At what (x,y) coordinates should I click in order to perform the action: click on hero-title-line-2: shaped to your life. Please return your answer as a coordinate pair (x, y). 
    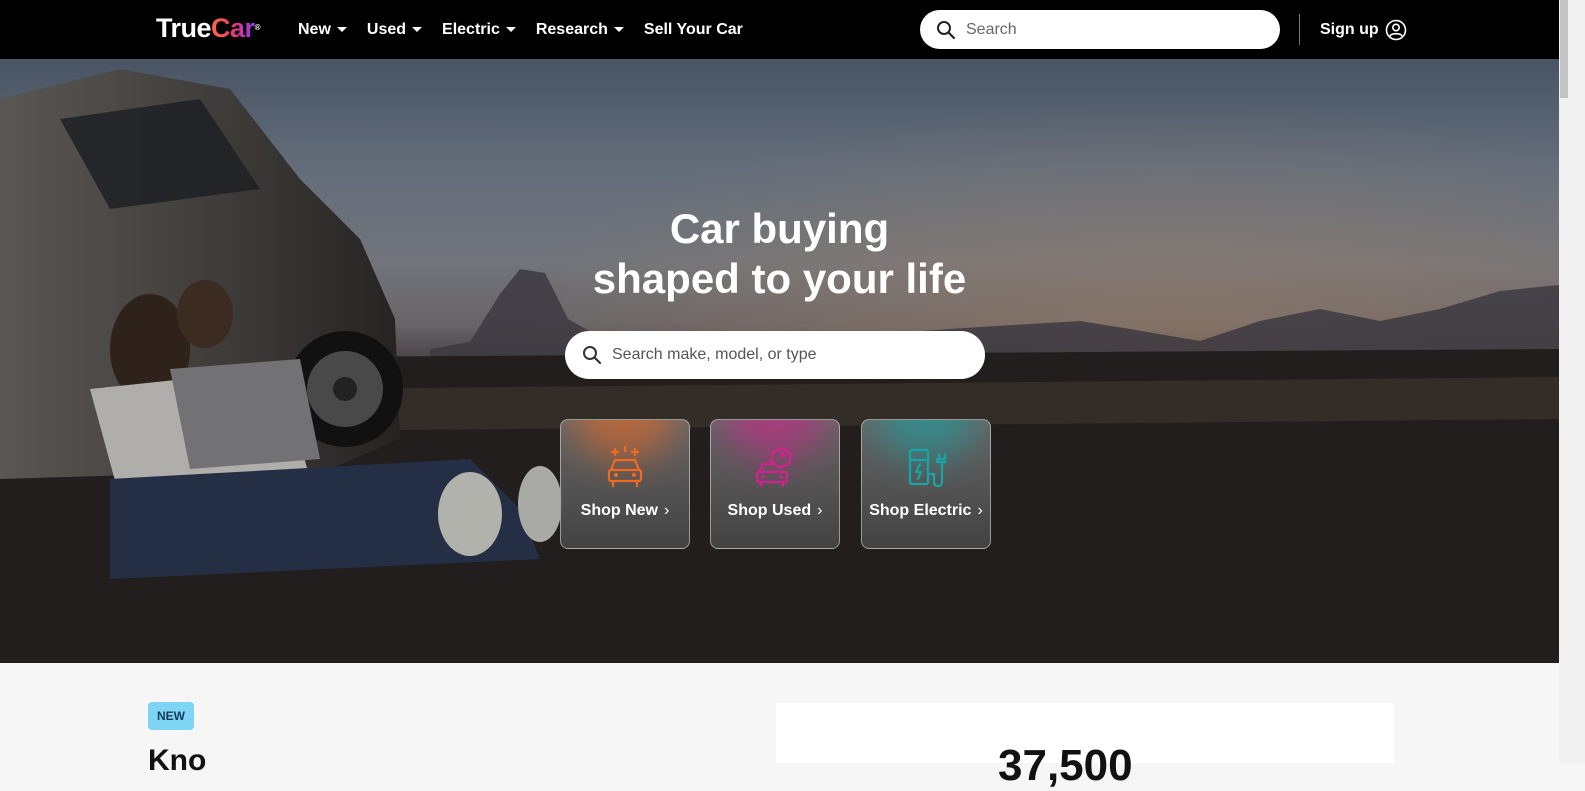
    Looking at the image, I should click on (779, 278).